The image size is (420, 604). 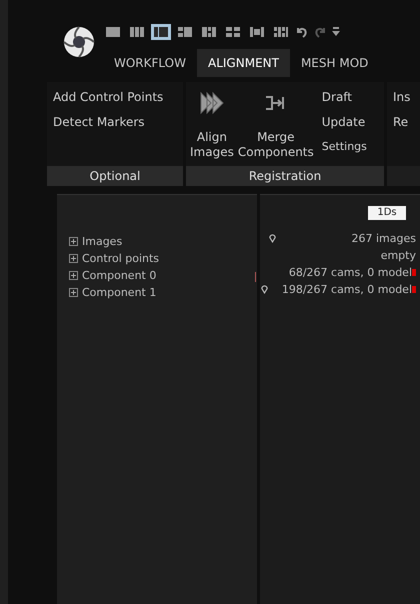 I want to click on details-value: 198/267 cams, 0 model, so click(x=347, y=289).